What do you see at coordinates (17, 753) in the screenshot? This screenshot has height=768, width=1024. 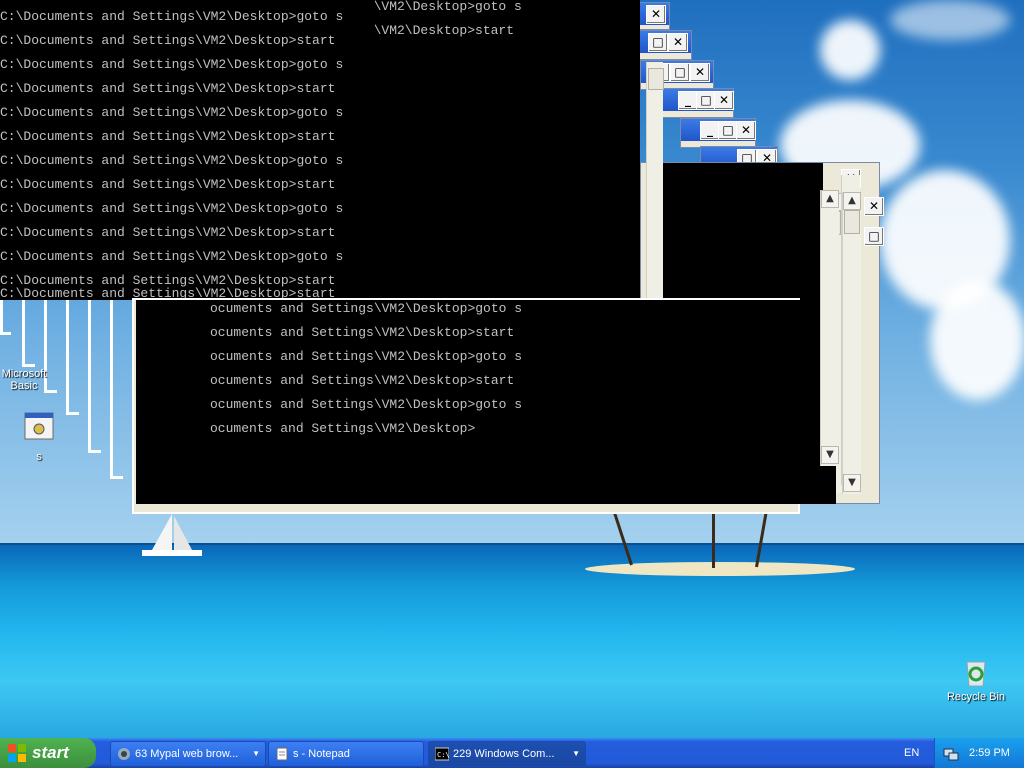 I see `windows-flag-icon` at bounding box center [17, 753].